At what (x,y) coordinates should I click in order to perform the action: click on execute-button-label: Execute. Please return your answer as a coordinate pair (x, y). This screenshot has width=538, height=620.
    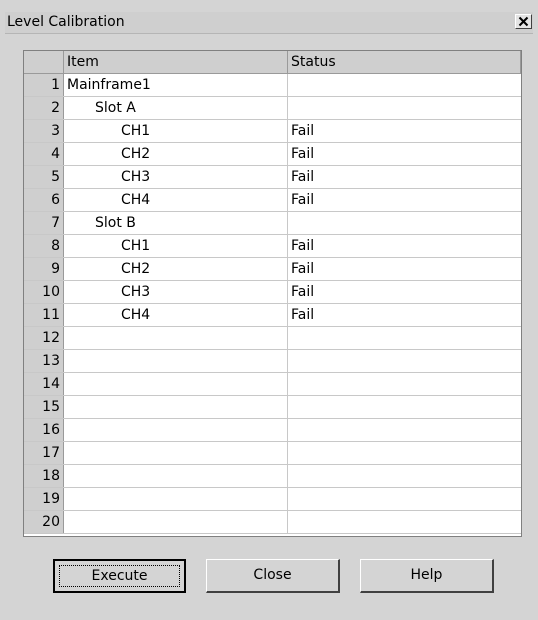
    Looking at the image, I should click on (119, 576).